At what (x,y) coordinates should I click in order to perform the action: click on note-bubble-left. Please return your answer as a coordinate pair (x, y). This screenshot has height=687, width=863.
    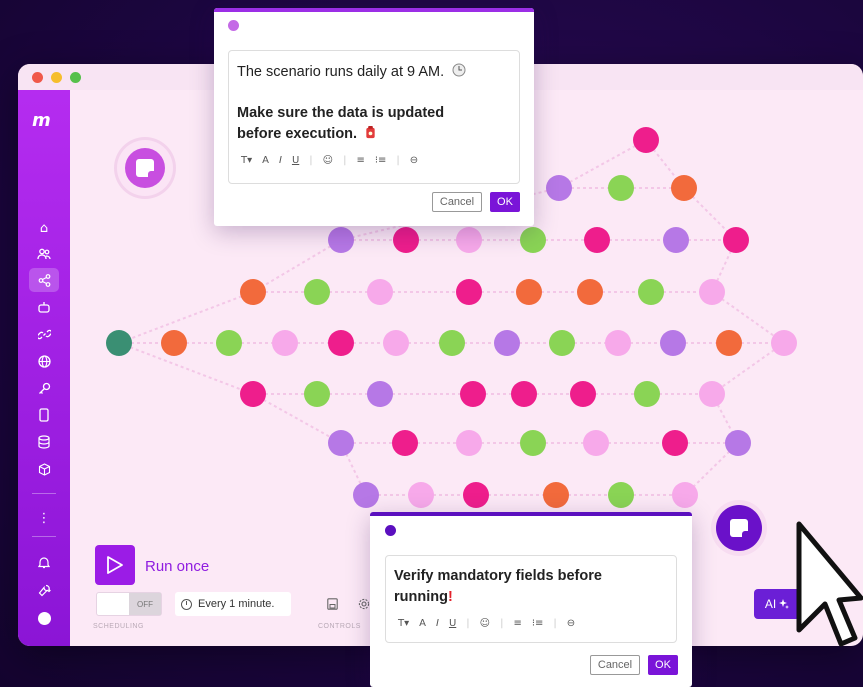
    Looking at the image, I should click on (145, 168).